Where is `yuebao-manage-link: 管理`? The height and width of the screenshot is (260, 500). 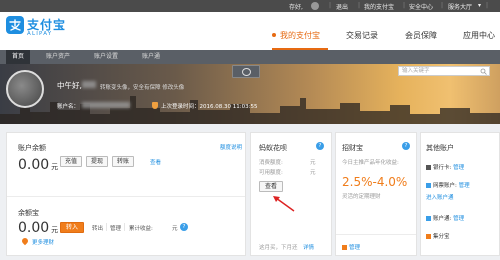
yuebao-manage-link: 管理 is located at coordinates (115, 228).